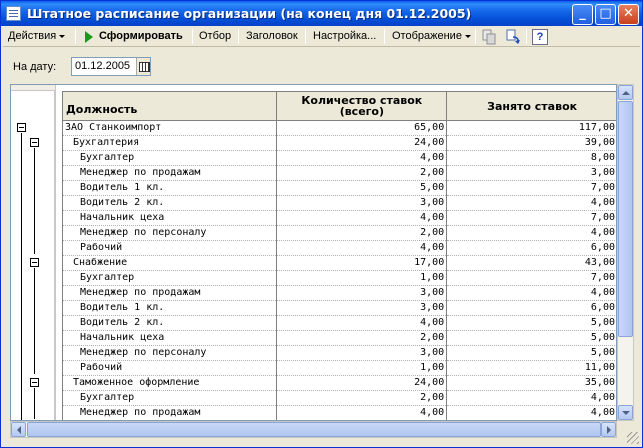 The height and width of the screenshot is (448, 643). What do you see at coordinates (18, 429) in the screenshot?
I see `scroll-left-icon` at bounding box center [18, 429].